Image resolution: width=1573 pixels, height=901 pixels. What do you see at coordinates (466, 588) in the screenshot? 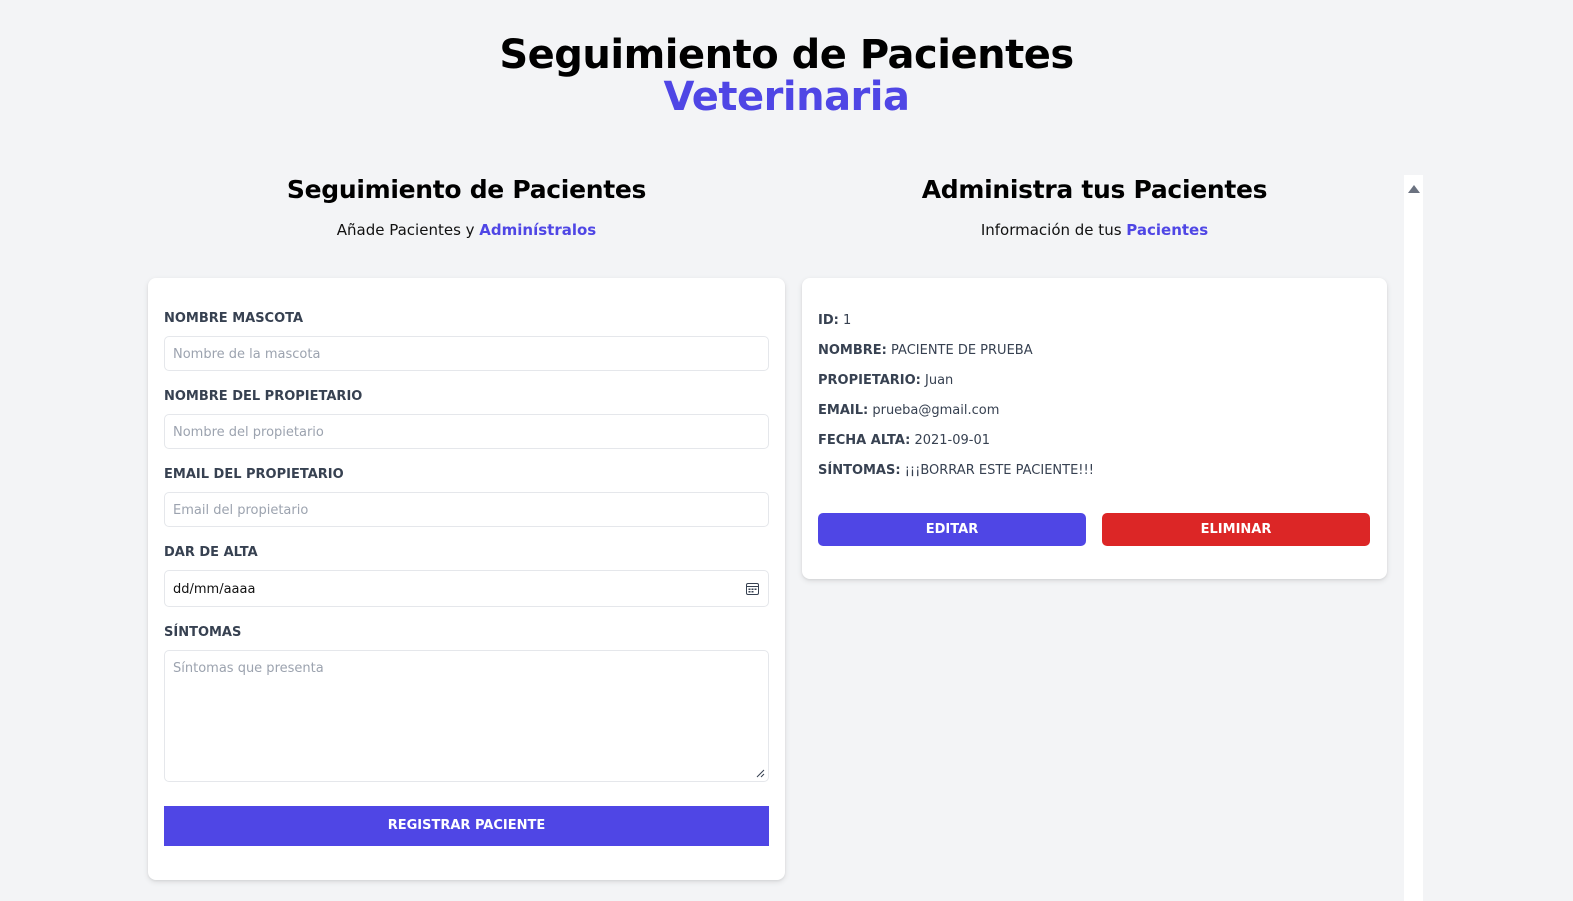
I see `discharge-date-input: dd/mm/aaaa` at bounding box center [466, 588].